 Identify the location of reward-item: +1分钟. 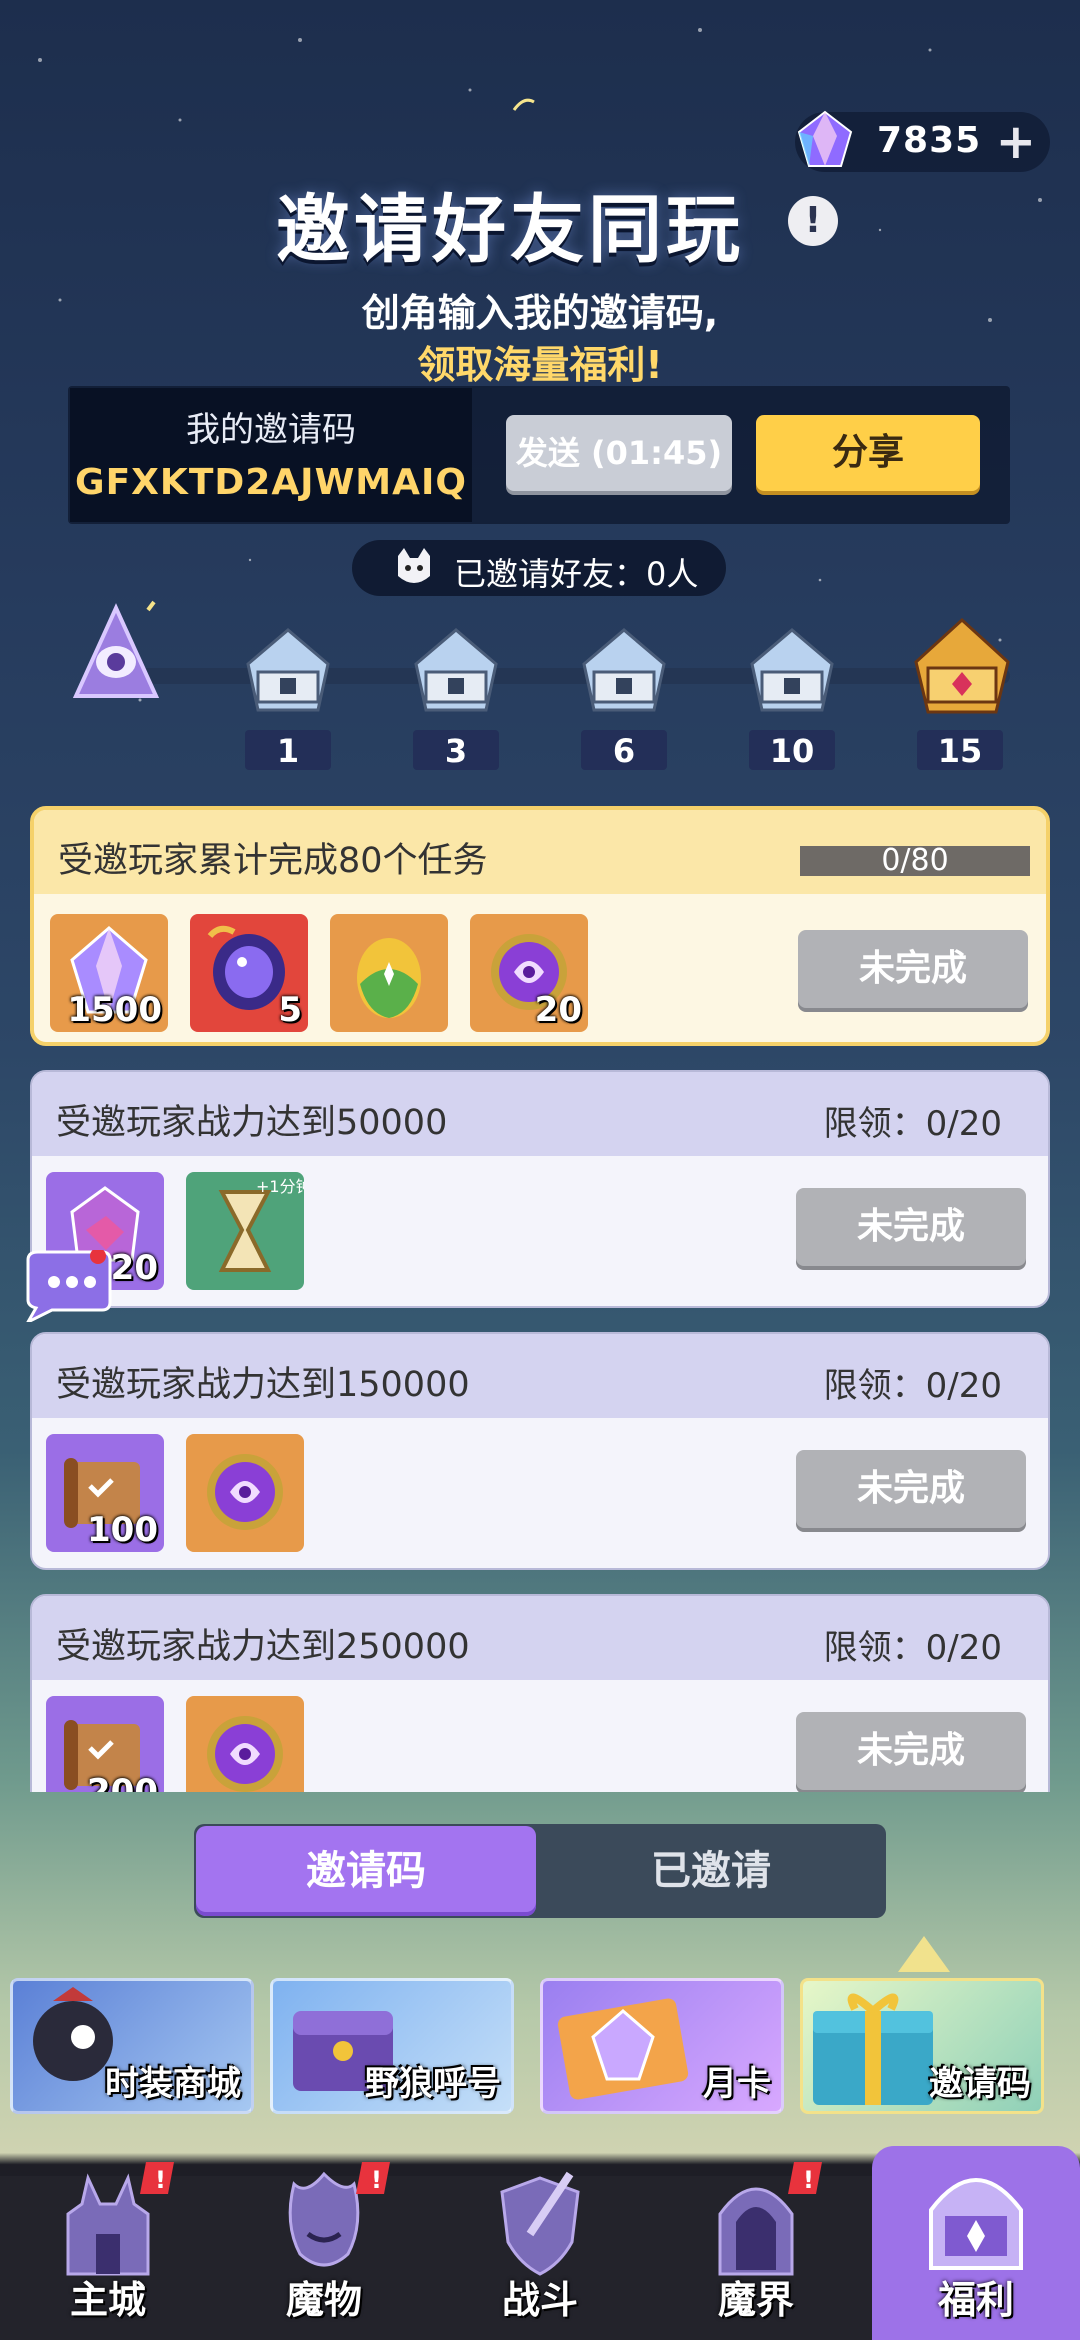
(245, 1231).